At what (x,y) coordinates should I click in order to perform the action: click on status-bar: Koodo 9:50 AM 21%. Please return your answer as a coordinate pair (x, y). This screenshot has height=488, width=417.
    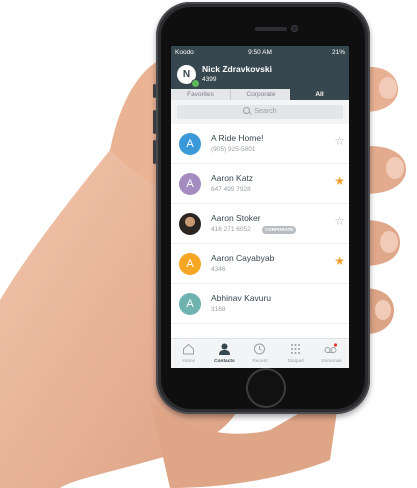
    Looking at the image, I should click on (260, 52).